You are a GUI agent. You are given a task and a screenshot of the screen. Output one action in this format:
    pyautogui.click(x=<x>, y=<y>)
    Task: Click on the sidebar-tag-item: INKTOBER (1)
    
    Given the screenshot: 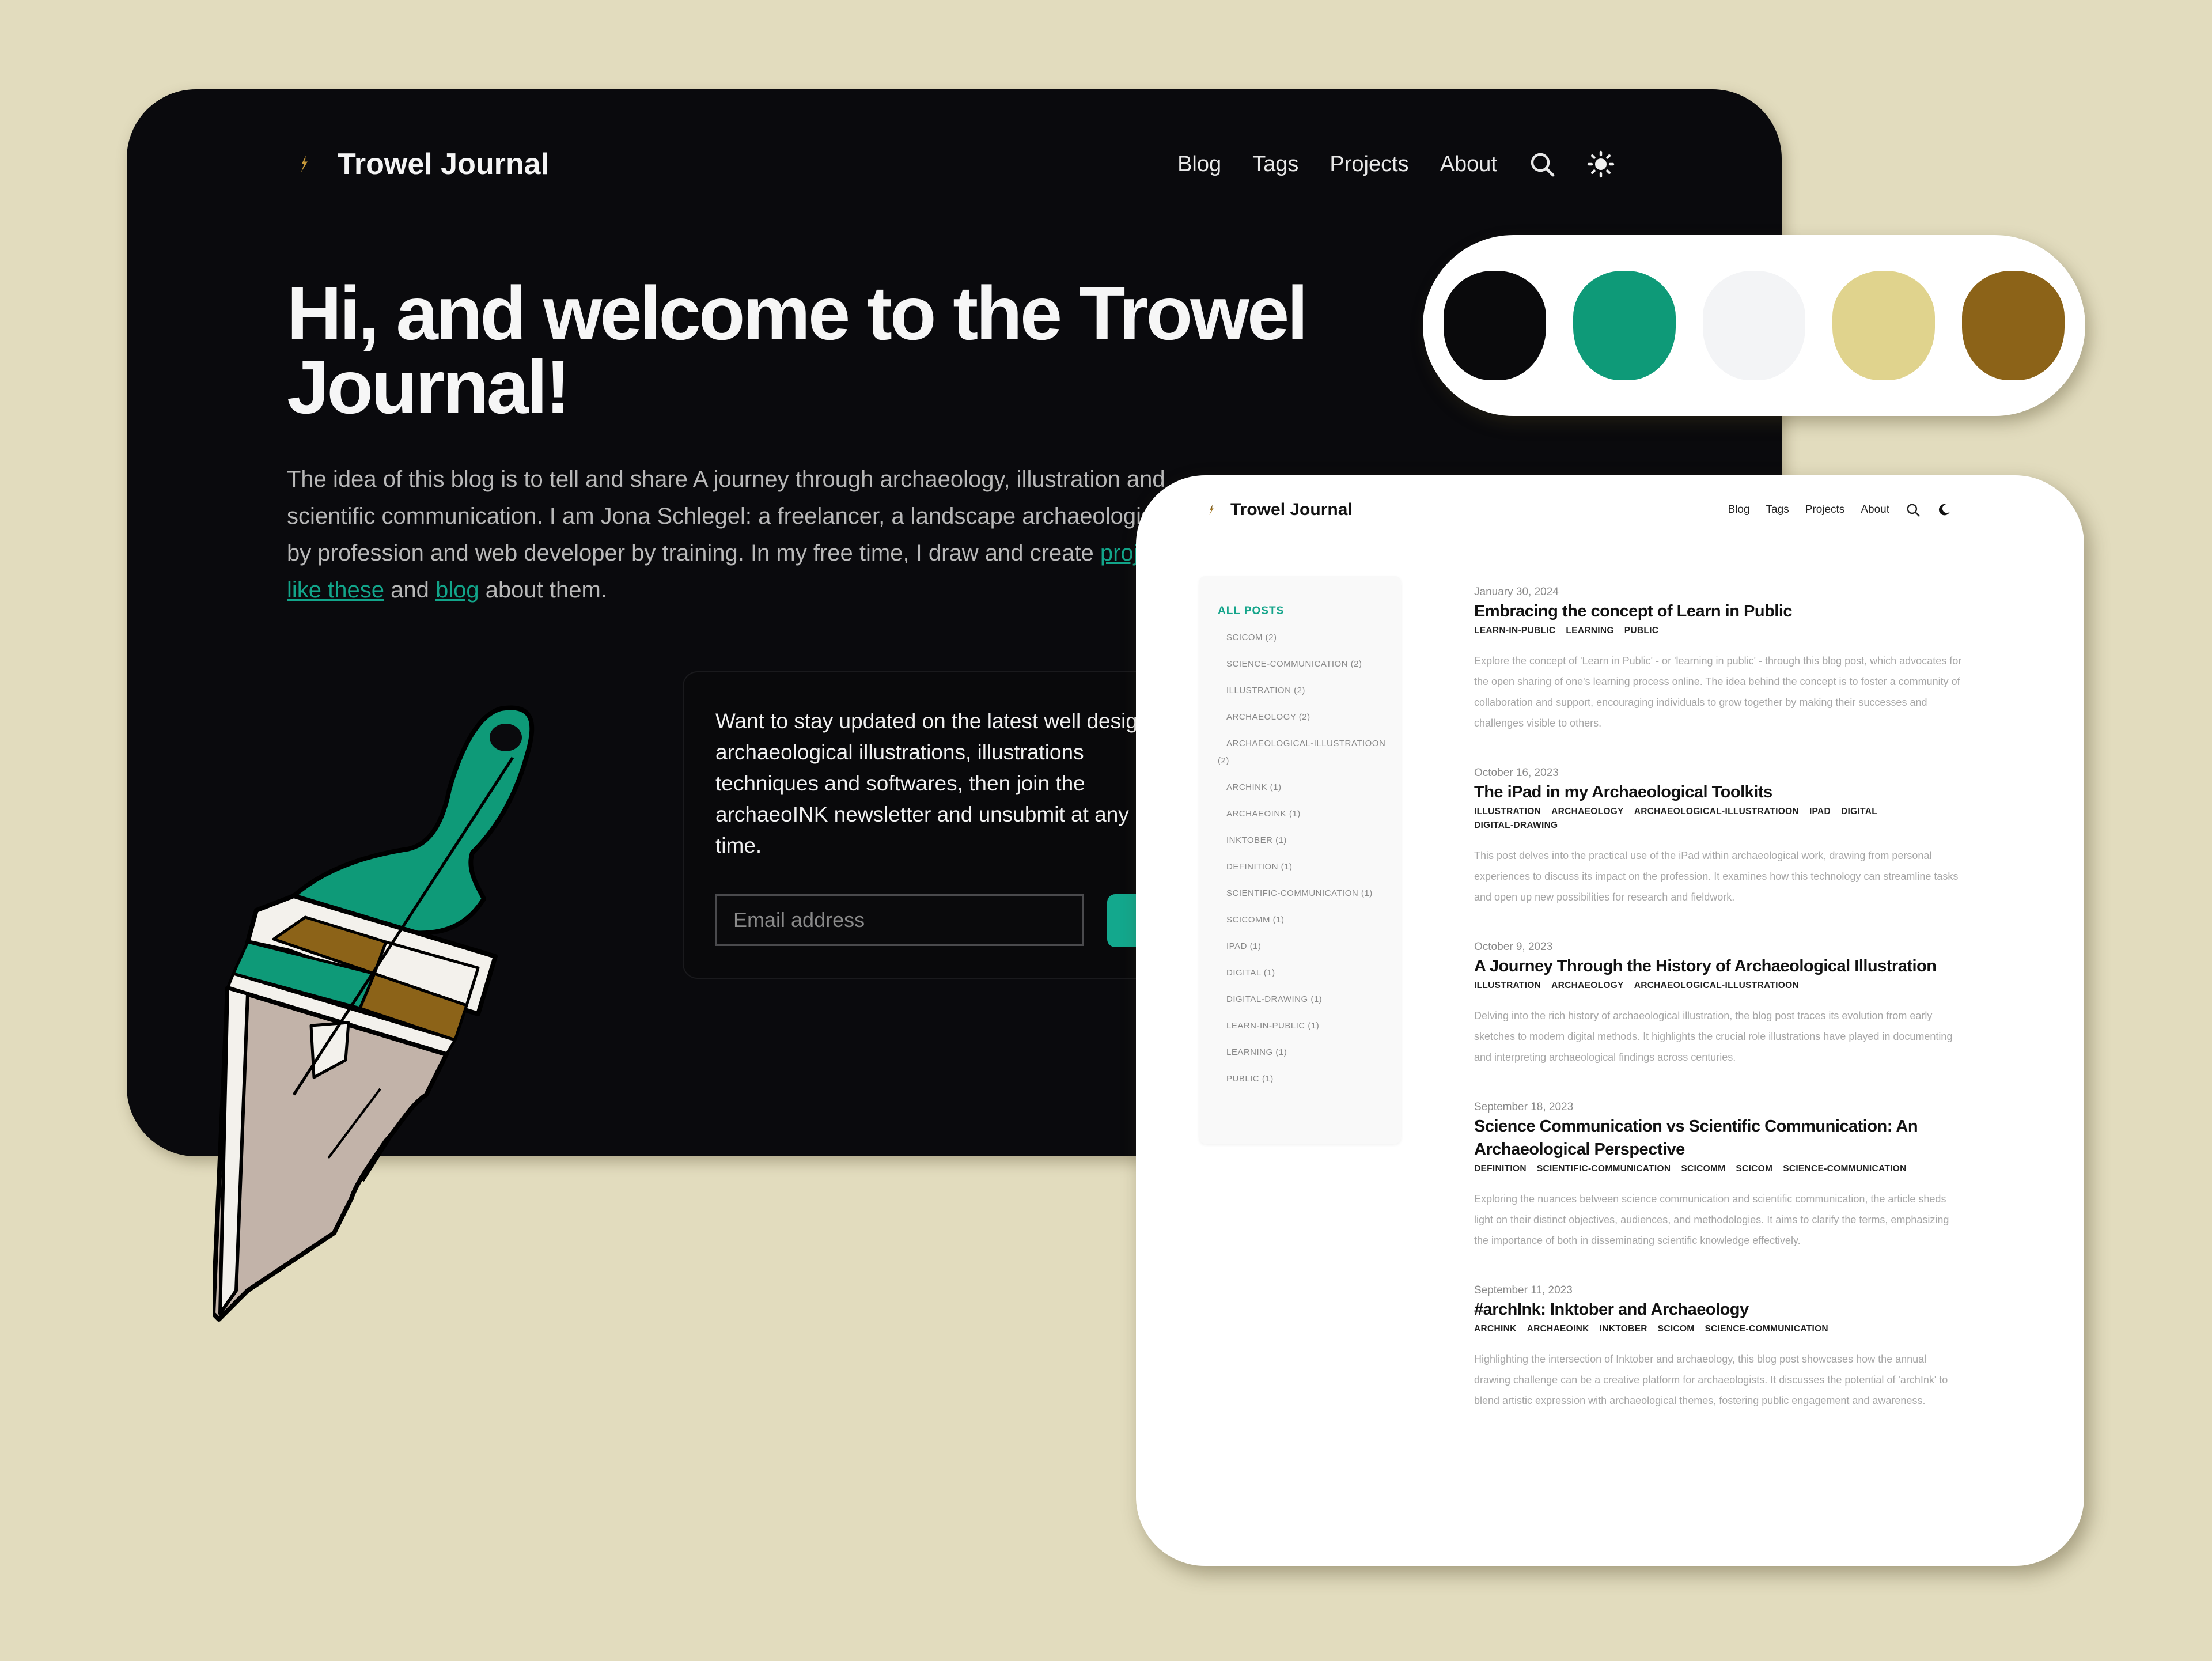 What is the action you would take?
    pyautogui.click(x=1304, y=840)
    